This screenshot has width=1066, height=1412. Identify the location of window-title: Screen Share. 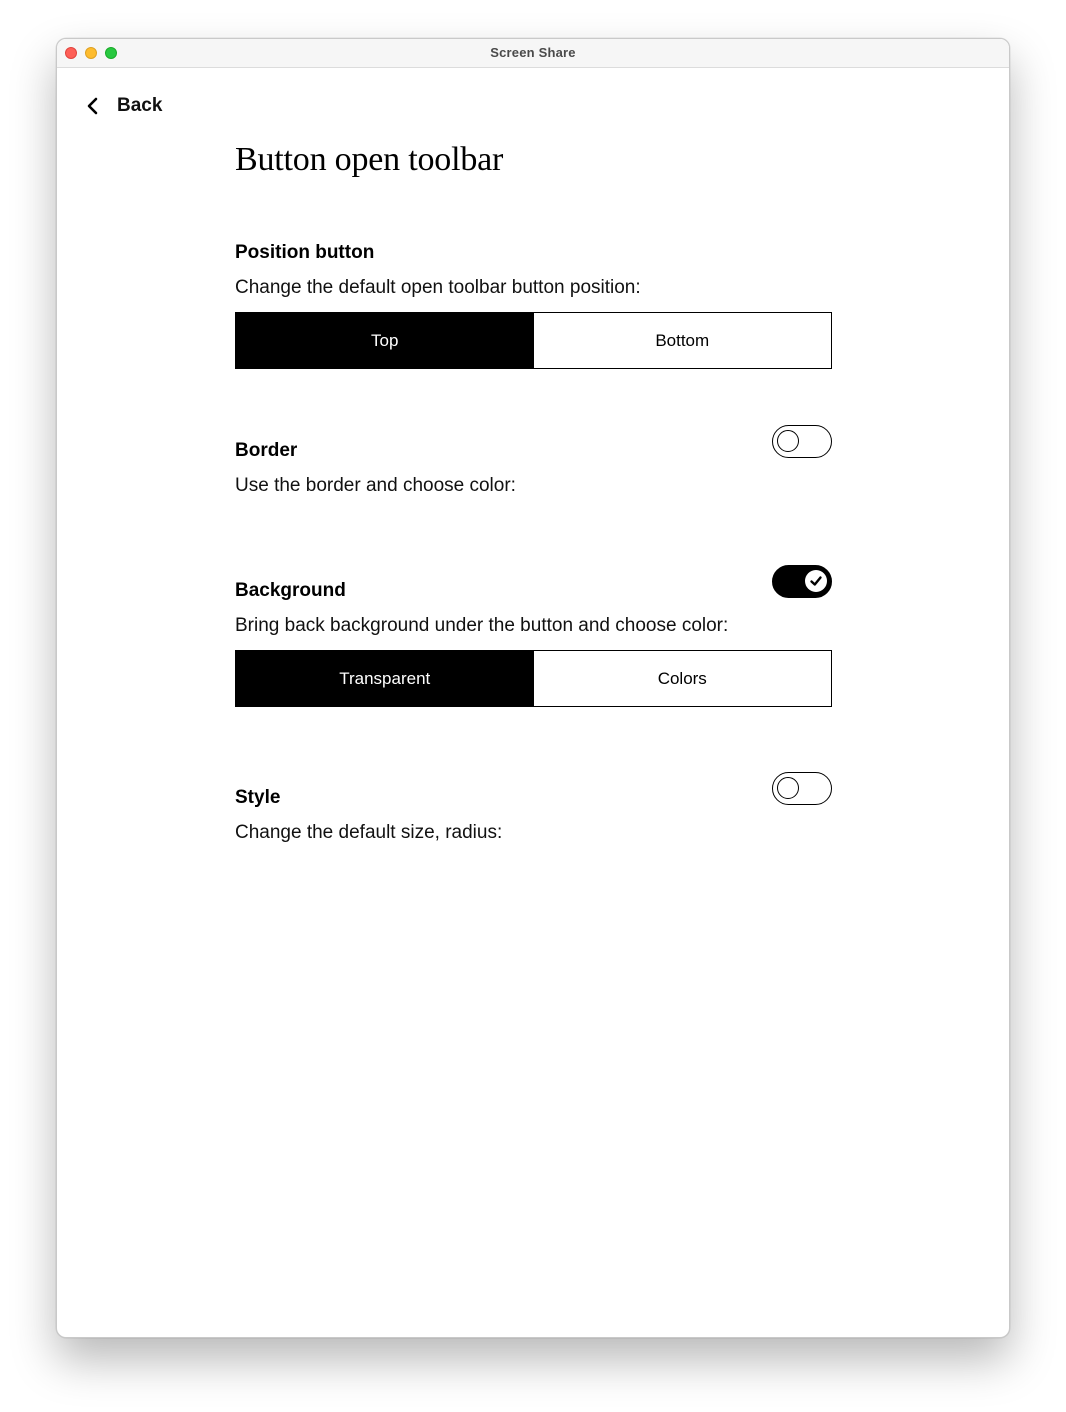
(533, 52).